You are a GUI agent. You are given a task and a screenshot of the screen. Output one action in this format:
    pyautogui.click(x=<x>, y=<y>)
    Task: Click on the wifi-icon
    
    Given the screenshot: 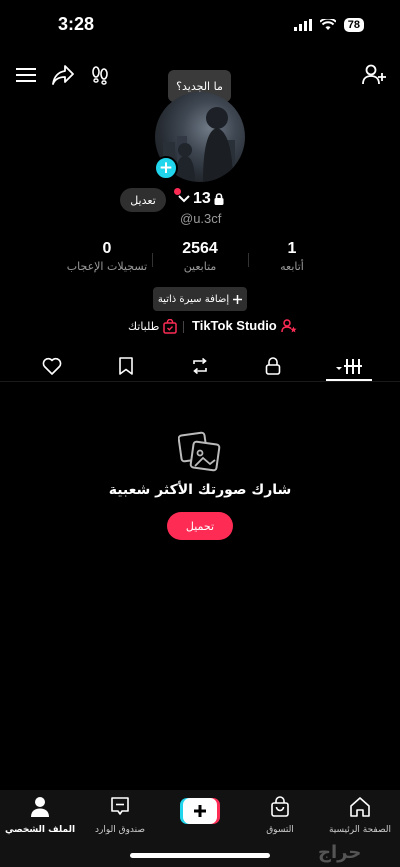 What is the action you would take?
    pyautogui.click(x=327, y=24)
    